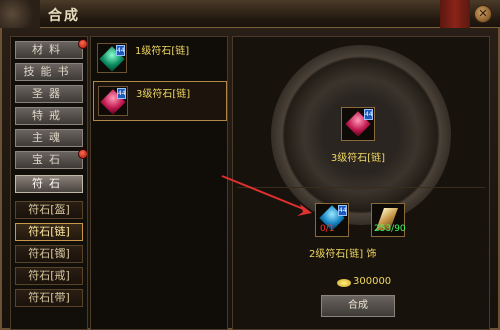 The height and width of the screenshot is (330, 500). What do you see at coordinates (49, 232) in the screenshot?
I see `sub-rune-necklace: 符石[链]` at bounding box center [49, 232].